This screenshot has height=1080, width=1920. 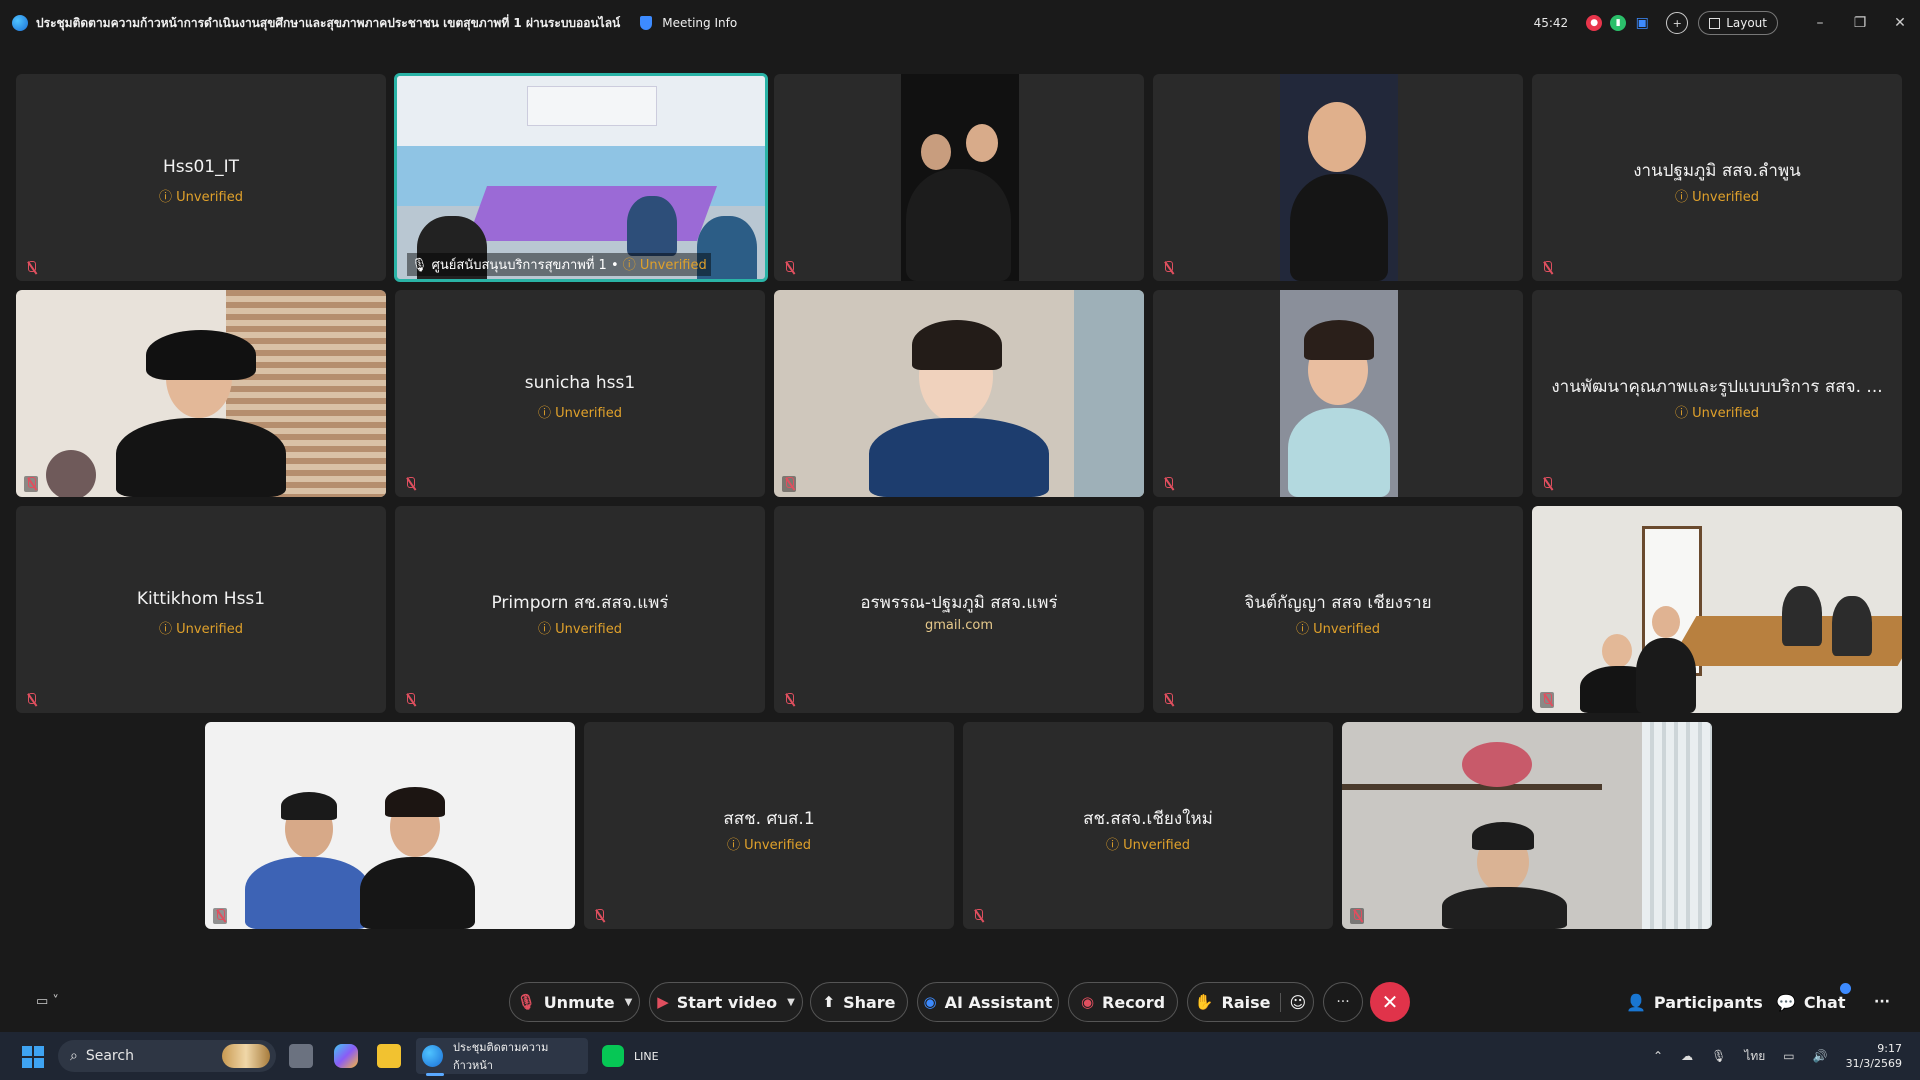 I want to click on reactions-icon: ☺, so click(x=1293, y=1002).